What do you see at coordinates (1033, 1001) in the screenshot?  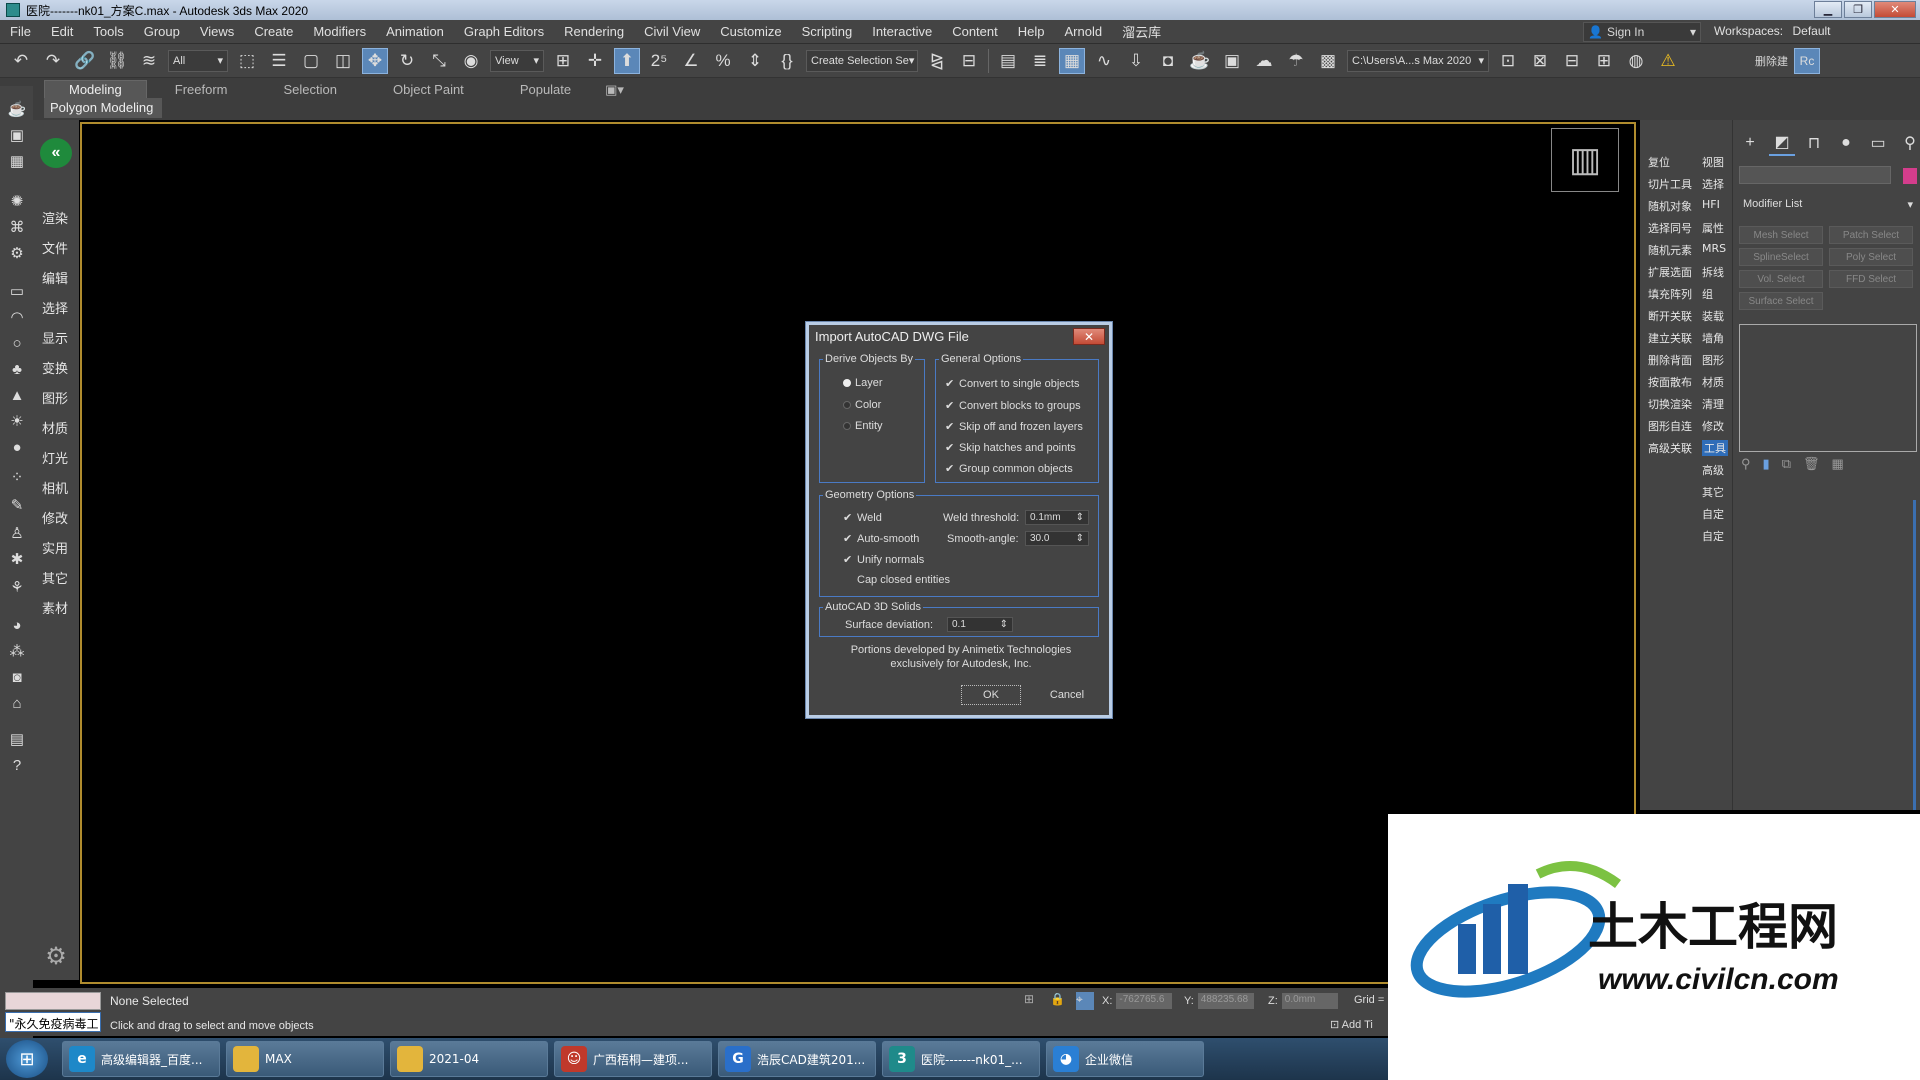 I see `isolate-icon: ⊞` at bounding box center [1033, 1001].